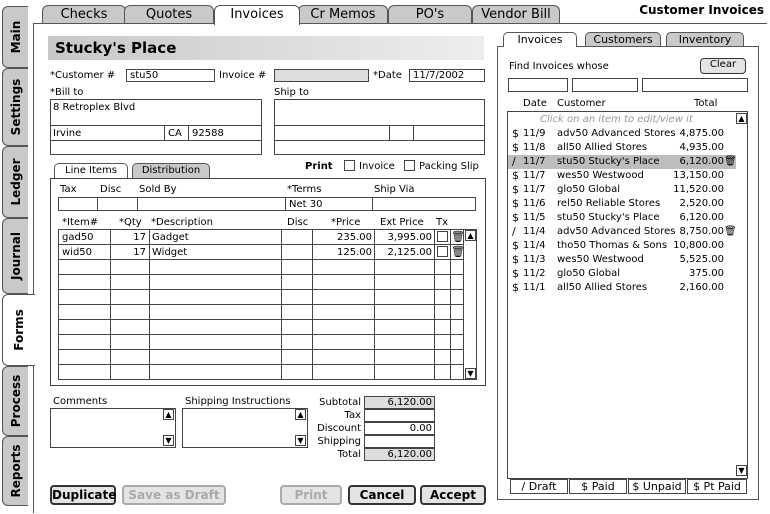 The image size is (770, 514). I want to click on side-tab-settings: Settings, so click(15, 107).